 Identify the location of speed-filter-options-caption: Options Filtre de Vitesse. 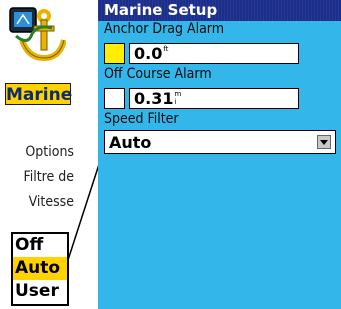
(38, 177).